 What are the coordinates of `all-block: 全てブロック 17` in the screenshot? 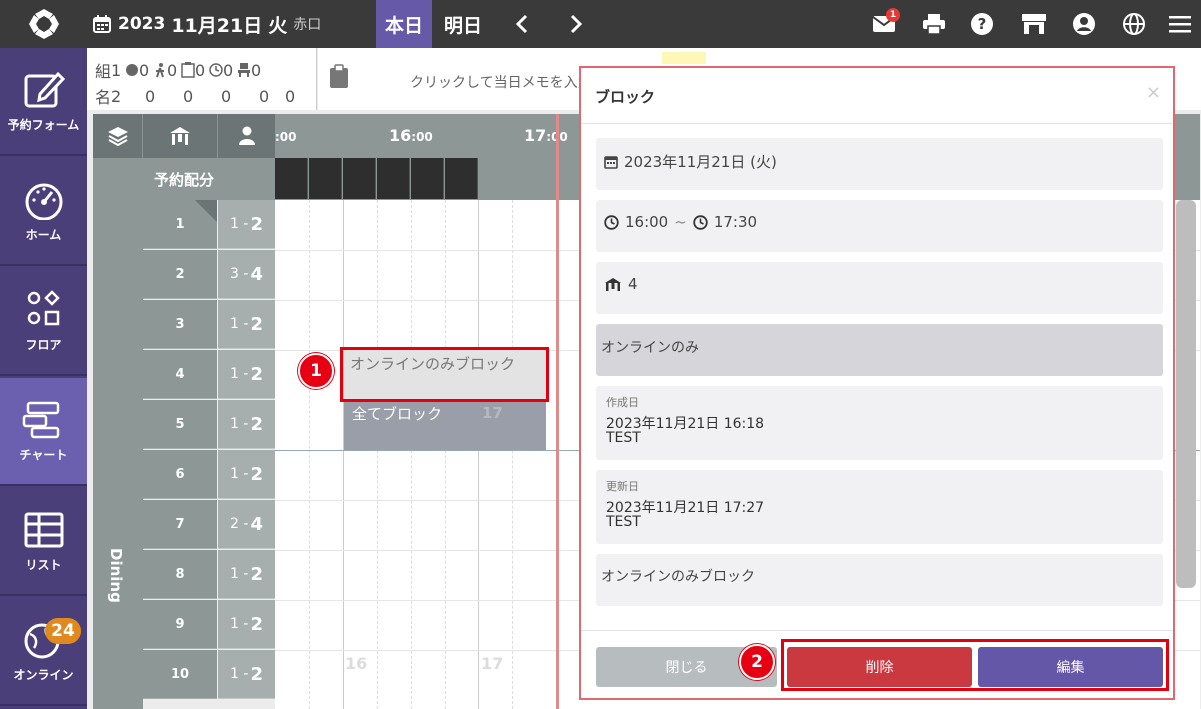 It's located at (445, 425).